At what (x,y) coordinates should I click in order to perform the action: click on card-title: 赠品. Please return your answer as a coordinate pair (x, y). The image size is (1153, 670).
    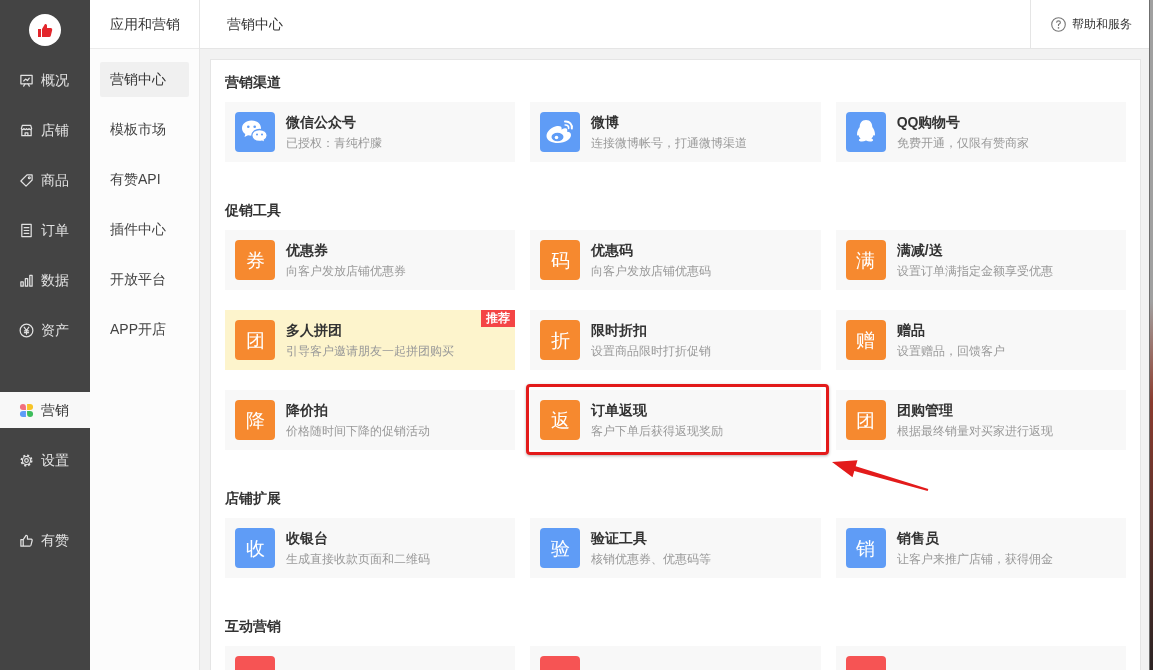
    Looking at the image, I should click on (911, 330).